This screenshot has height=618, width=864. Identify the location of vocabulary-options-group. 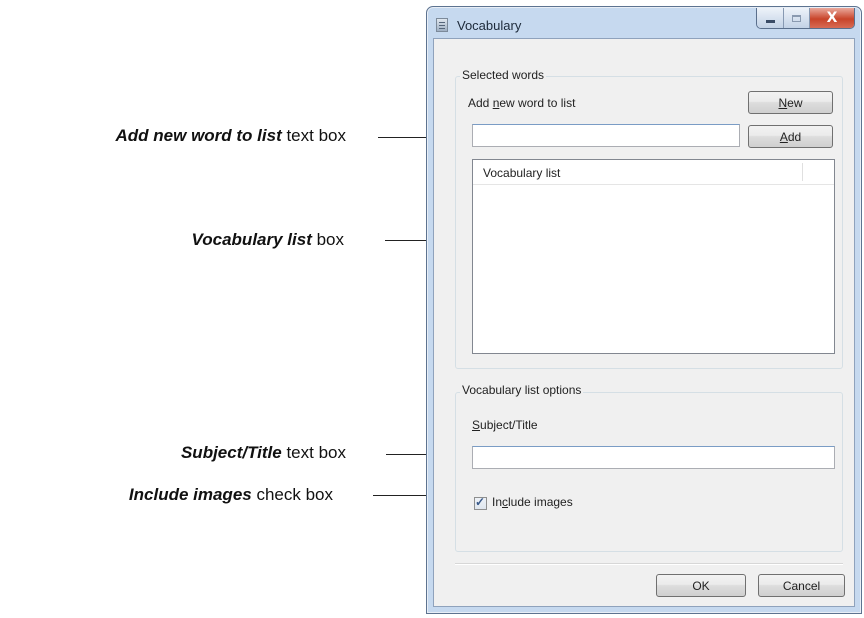
(649, 472).